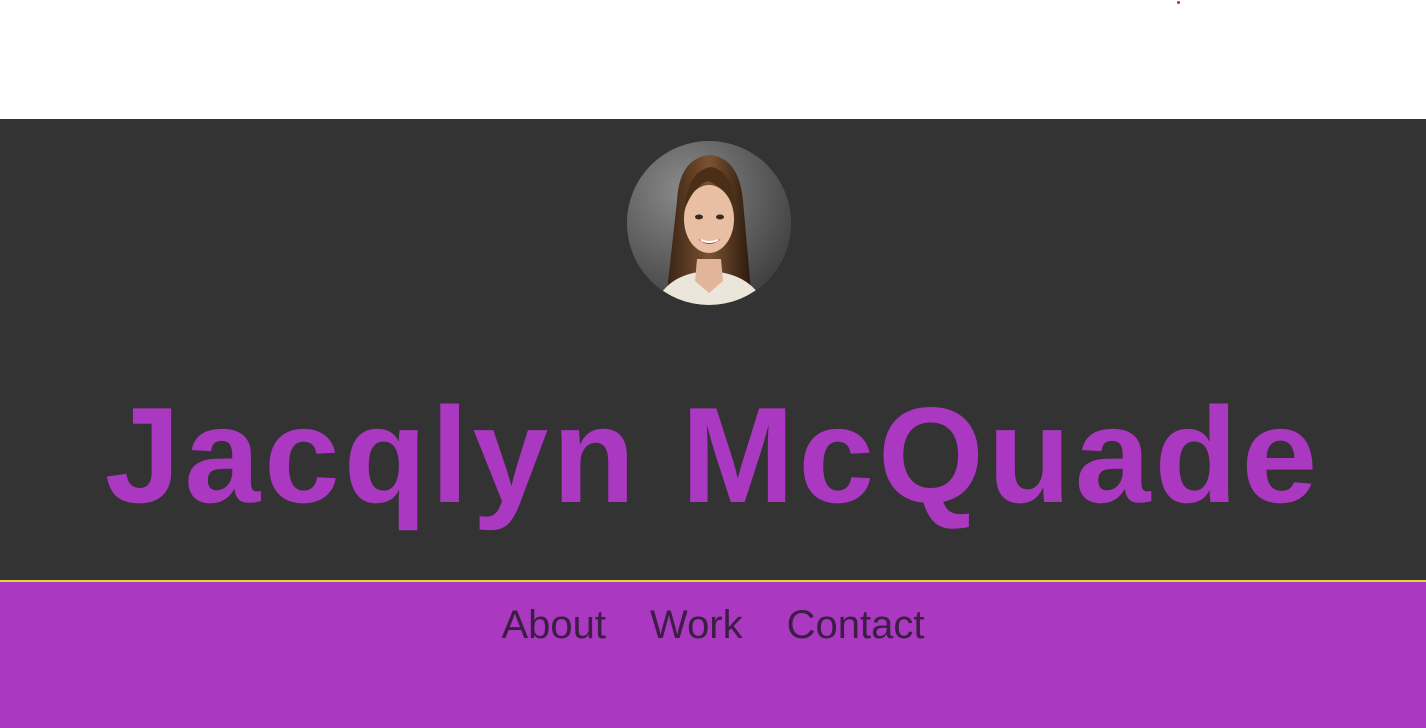 The width and height of the screenshot is (1426, 728). I want to click on nav-list: About Work Contact, so click(713, 625).